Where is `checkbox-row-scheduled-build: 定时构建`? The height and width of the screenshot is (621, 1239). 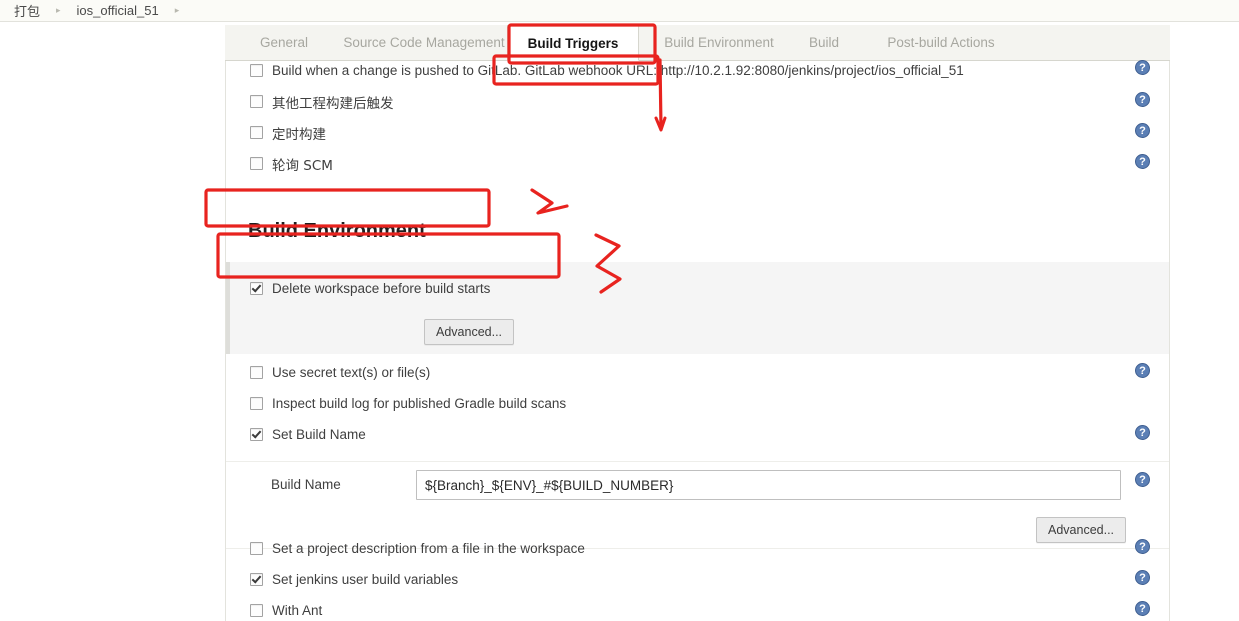 checkbox-row-scheduled-build: 定时构建 is located at coordinates (697, 132).